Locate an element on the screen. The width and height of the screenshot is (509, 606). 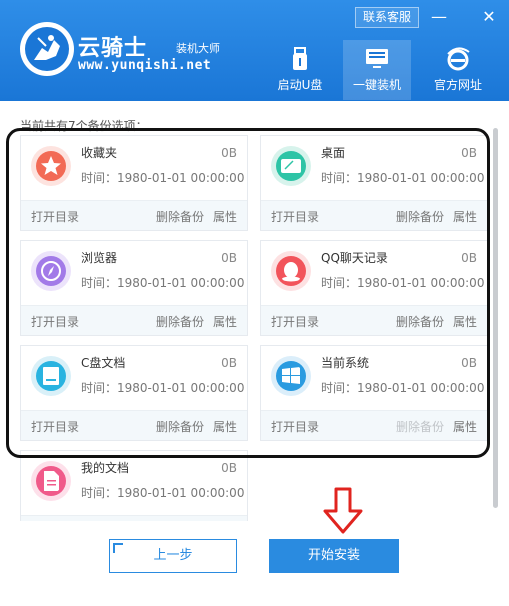
backup-name: 当前系统 is located at coordinates (345, 363).